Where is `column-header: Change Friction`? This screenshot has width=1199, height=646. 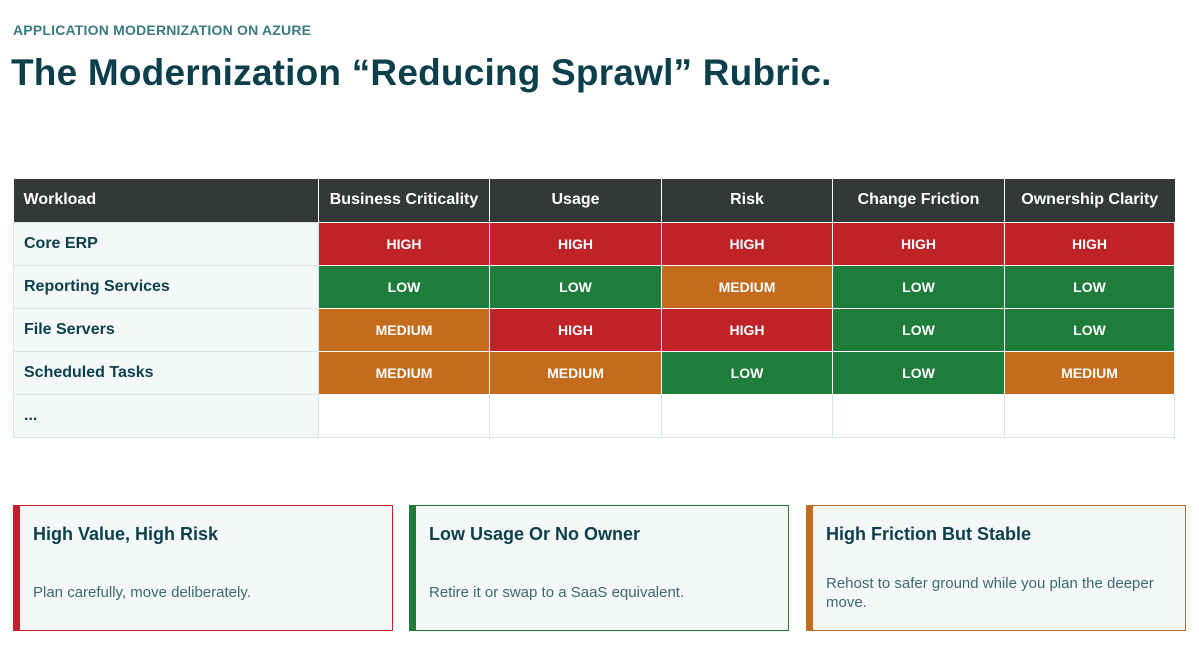
column-header: Change Friction is located at coordinates (918, 200).